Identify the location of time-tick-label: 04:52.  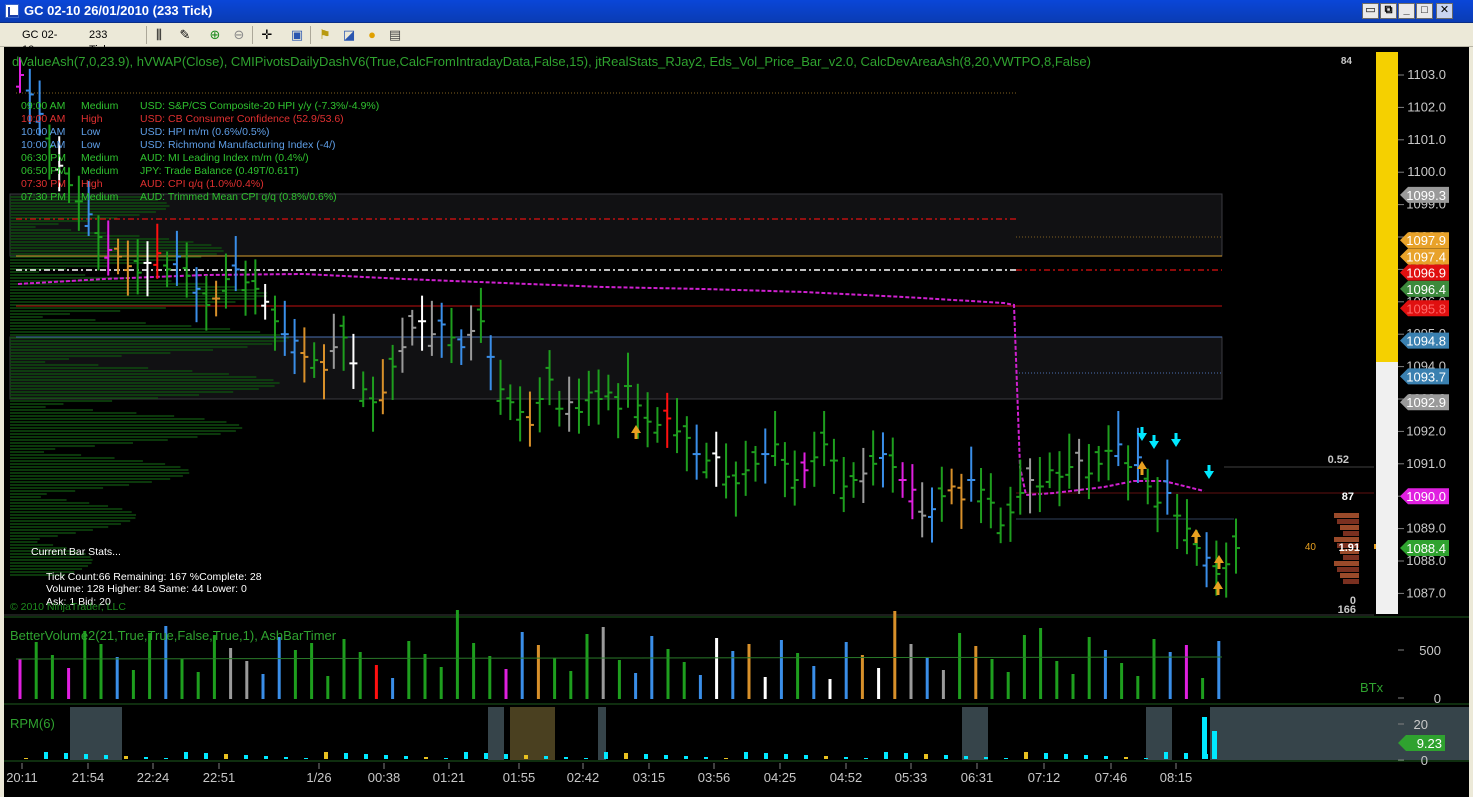
(846, 777).